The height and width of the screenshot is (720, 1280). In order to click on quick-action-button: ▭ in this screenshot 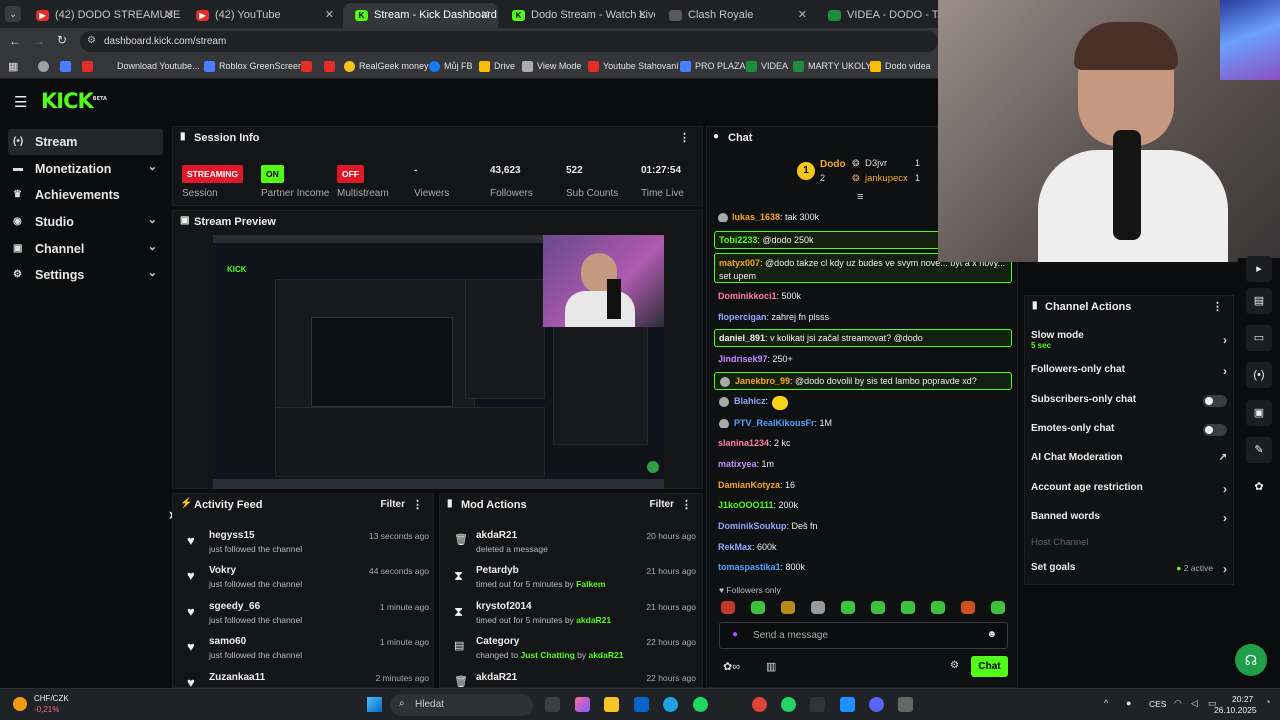, I will do `click(1259, 338)`.